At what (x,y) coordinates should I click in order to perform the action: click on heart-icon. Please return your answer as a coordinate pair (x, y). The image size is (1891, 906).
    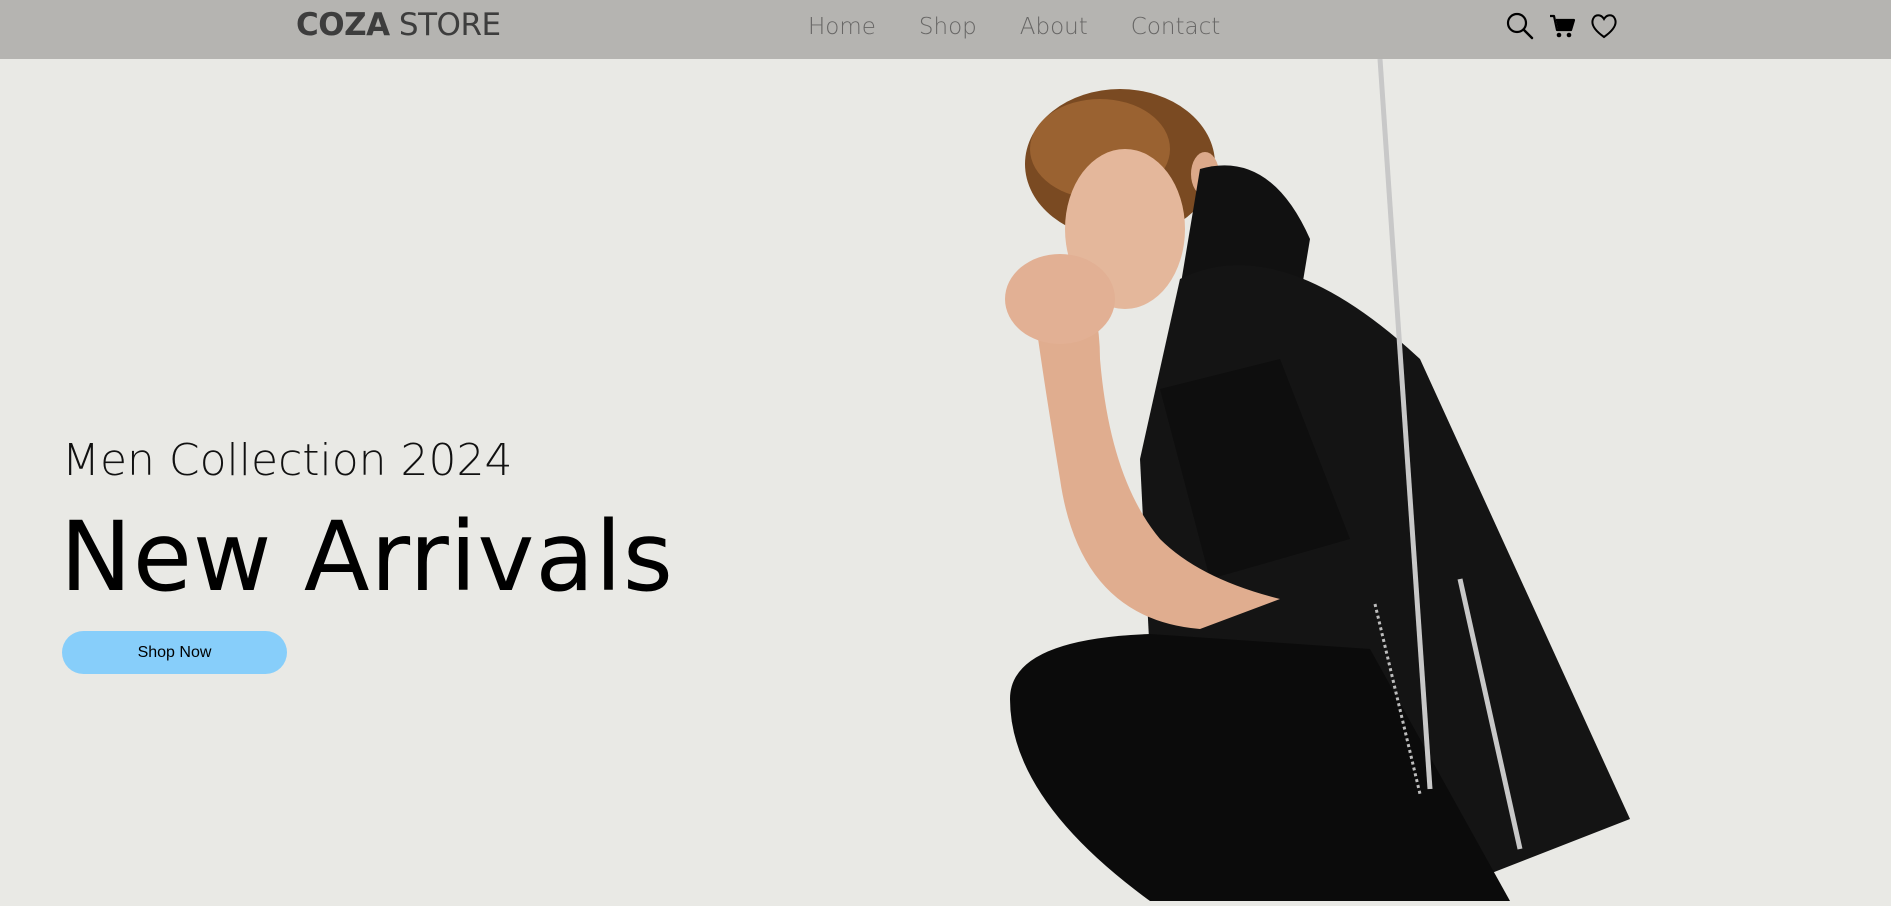
    Looking at the image, I should click on (1604, 26).